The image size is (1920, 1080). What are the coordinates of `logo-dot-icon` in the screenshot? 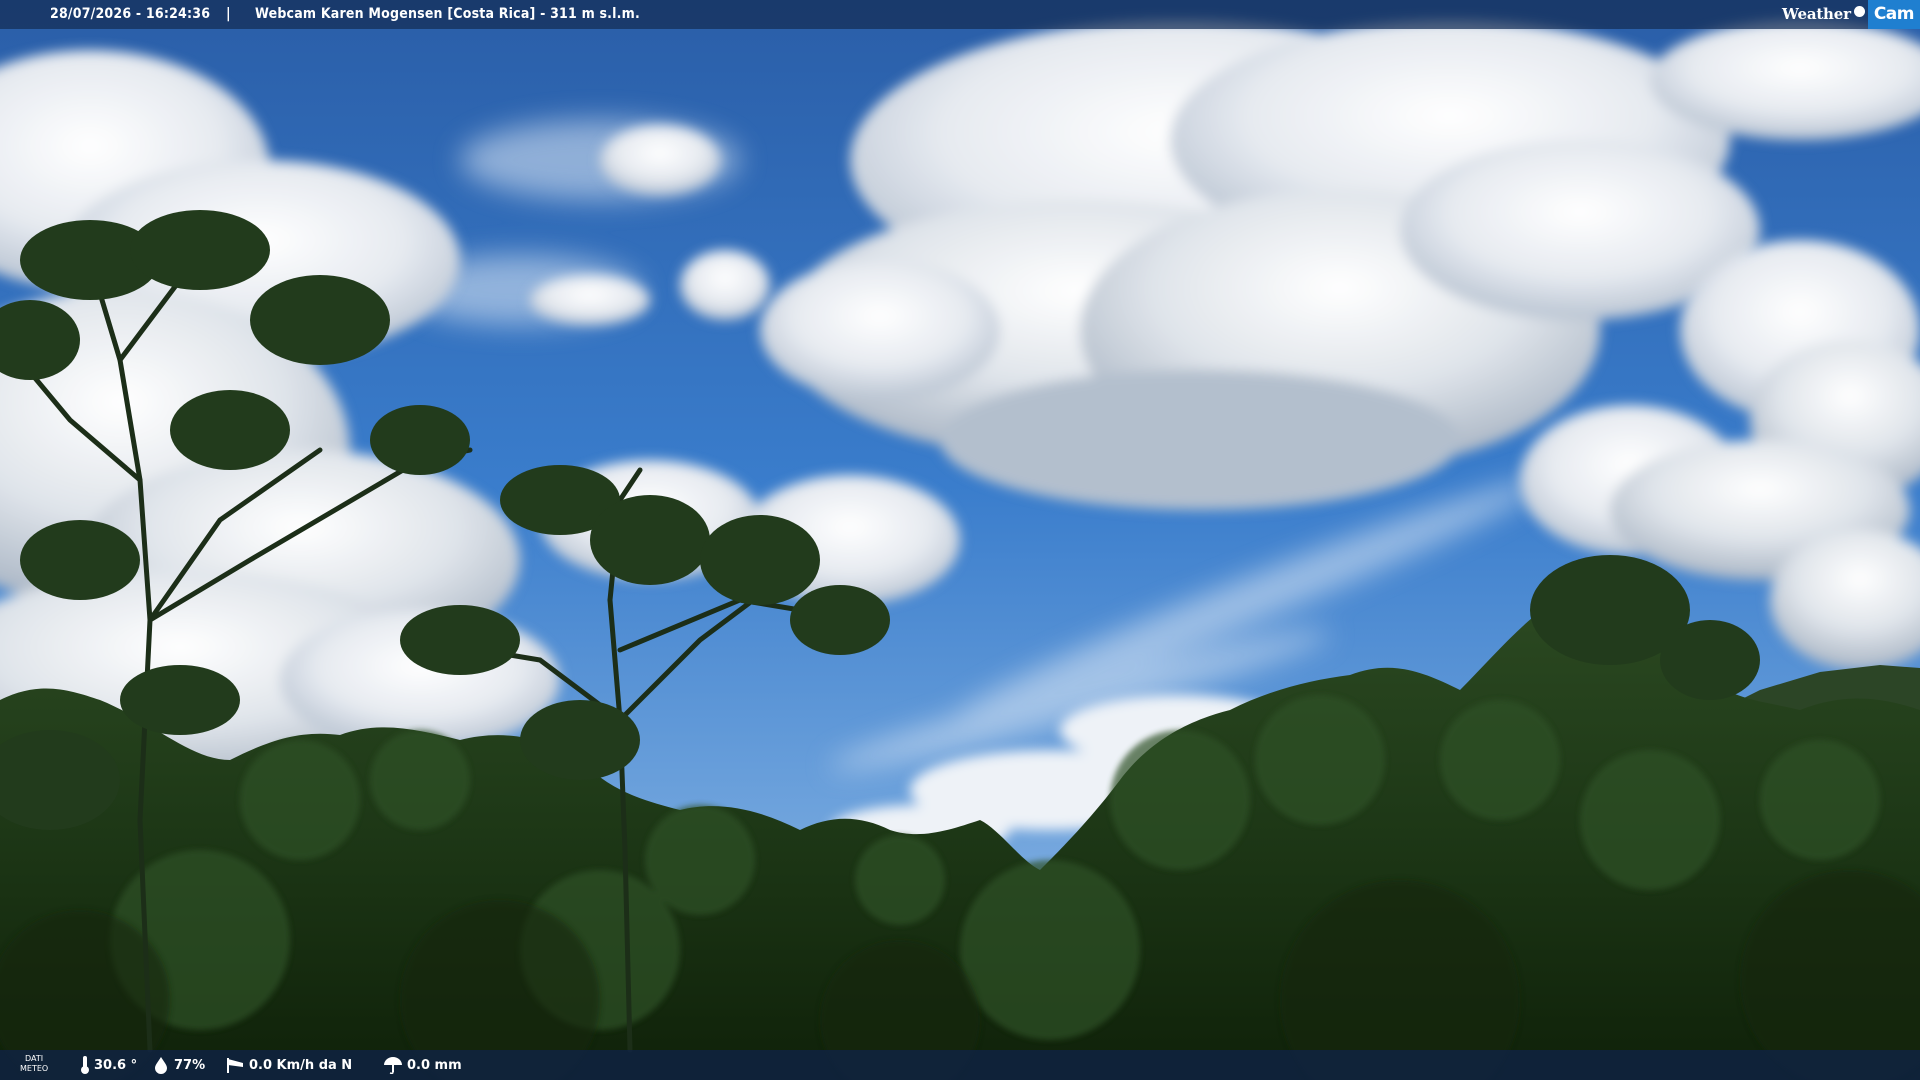 It's located at (1859, 11).